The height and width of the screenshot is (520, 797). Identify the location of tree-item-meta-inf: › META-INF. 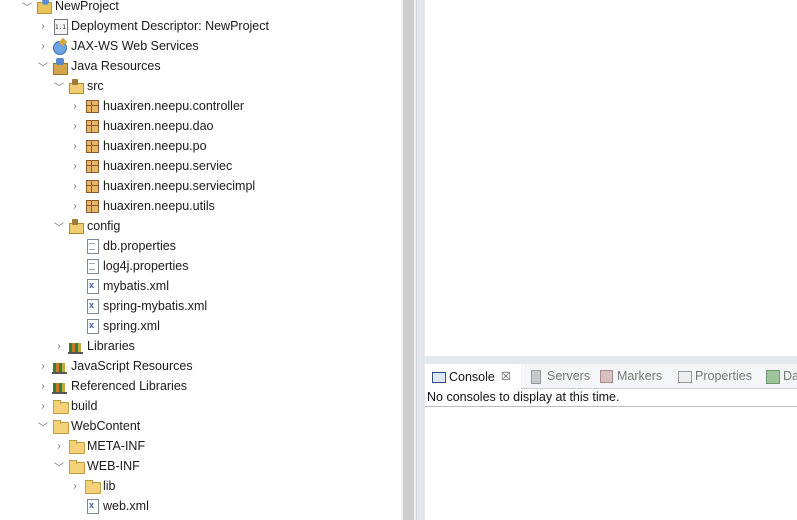
(98, 446).